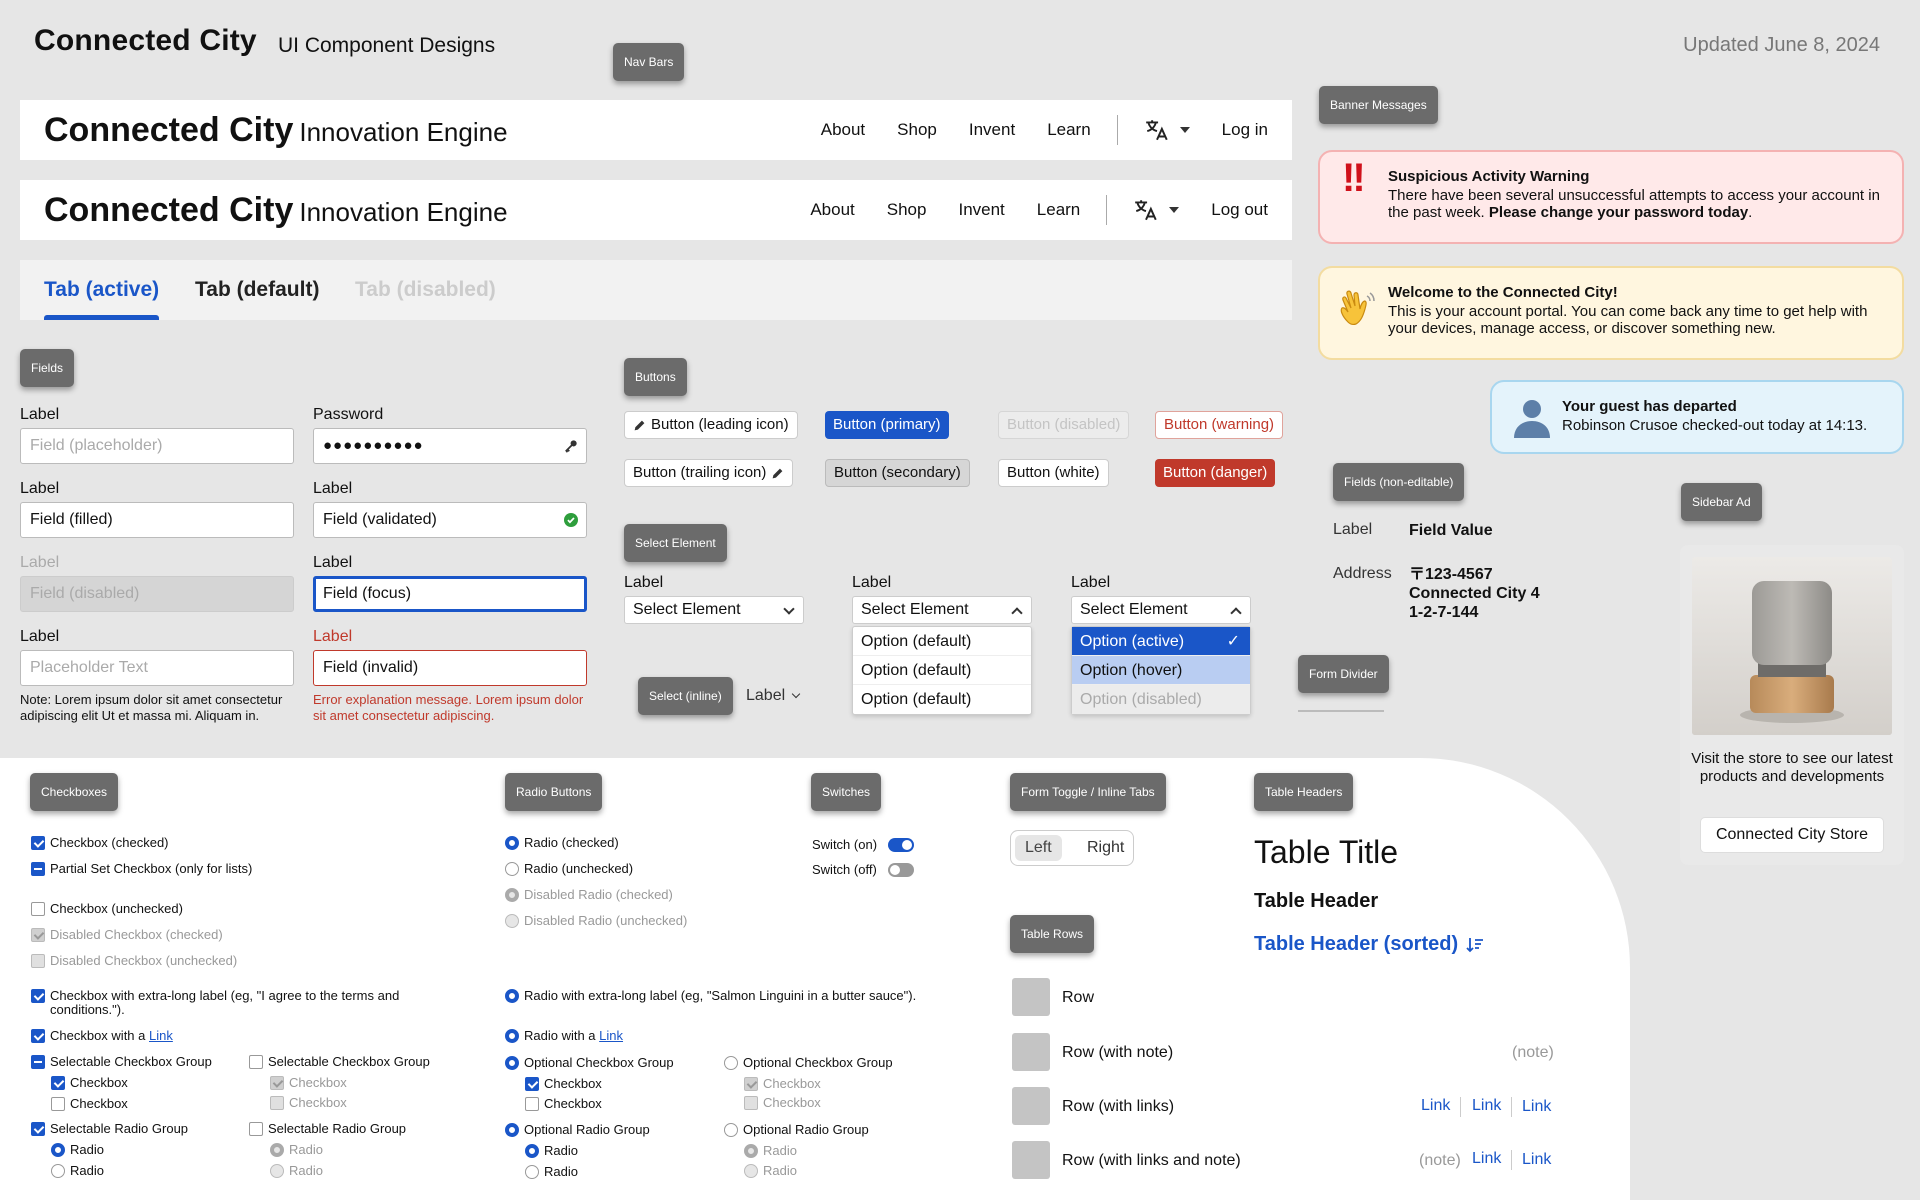  What do you see at coordinates (102, 1036) in the screenshot?
I see `checkbox-with-link: Checkbox with a Link` at bounding box center [102, 1036].